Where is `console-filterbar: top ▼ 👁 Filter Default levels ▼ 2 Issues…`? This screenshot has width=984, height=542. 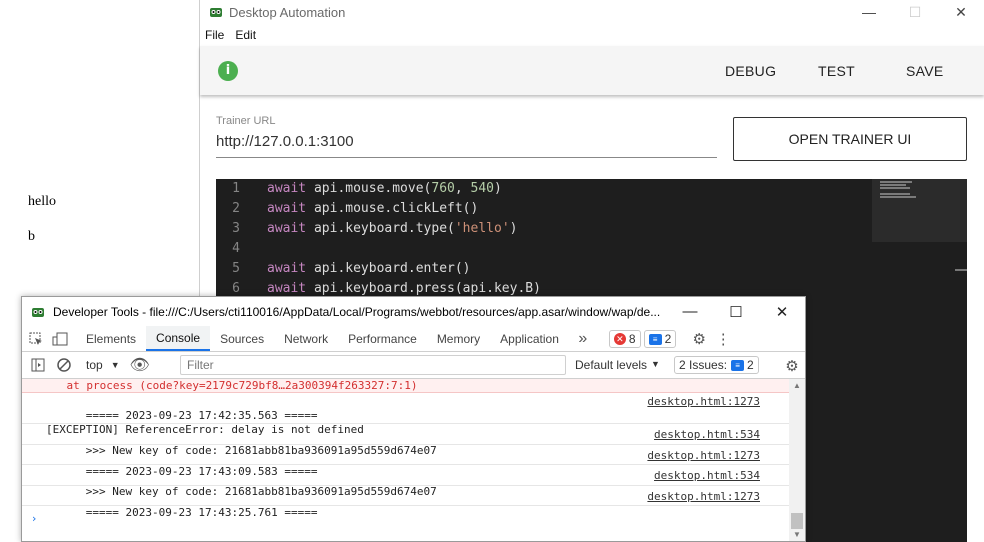 console-filterbar: top ▼ 👁 Filter Default levels ▼ 2 Issues… is located at coordinates (413, 365).